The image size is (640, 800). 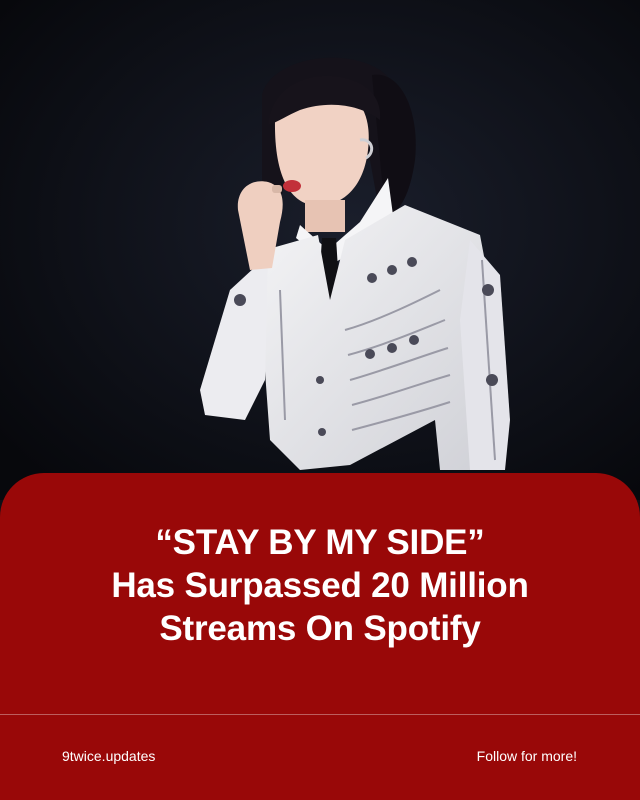 I want to click on headline-line-3: Streams On Spotify, so click(x=320, y=628).